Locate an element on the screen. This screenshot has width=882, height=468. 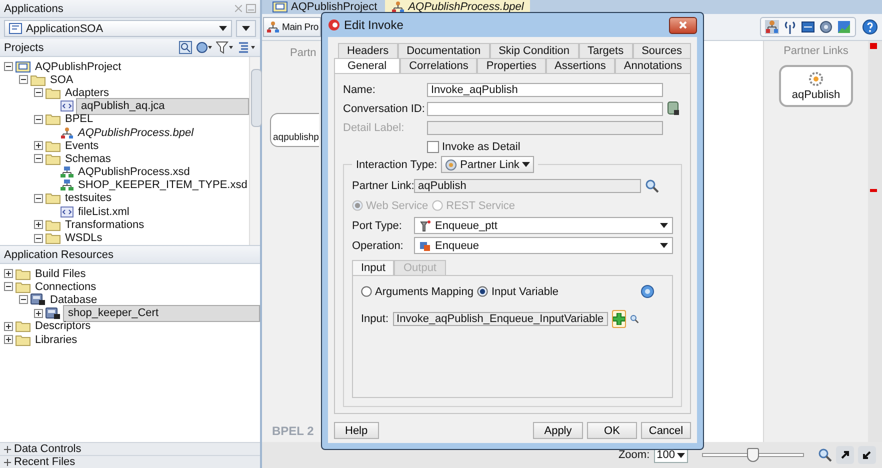
tree-item: Adapters is located at coordinates (87, 92).